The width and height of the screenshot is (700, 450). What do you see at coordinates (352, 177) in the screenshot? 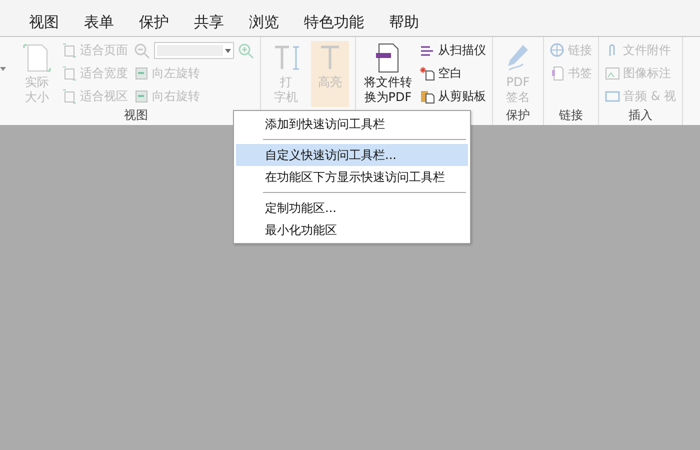
I see `menu-item: 在功能区下方显示快速访问工具栏` at bounding box center [352, 177].